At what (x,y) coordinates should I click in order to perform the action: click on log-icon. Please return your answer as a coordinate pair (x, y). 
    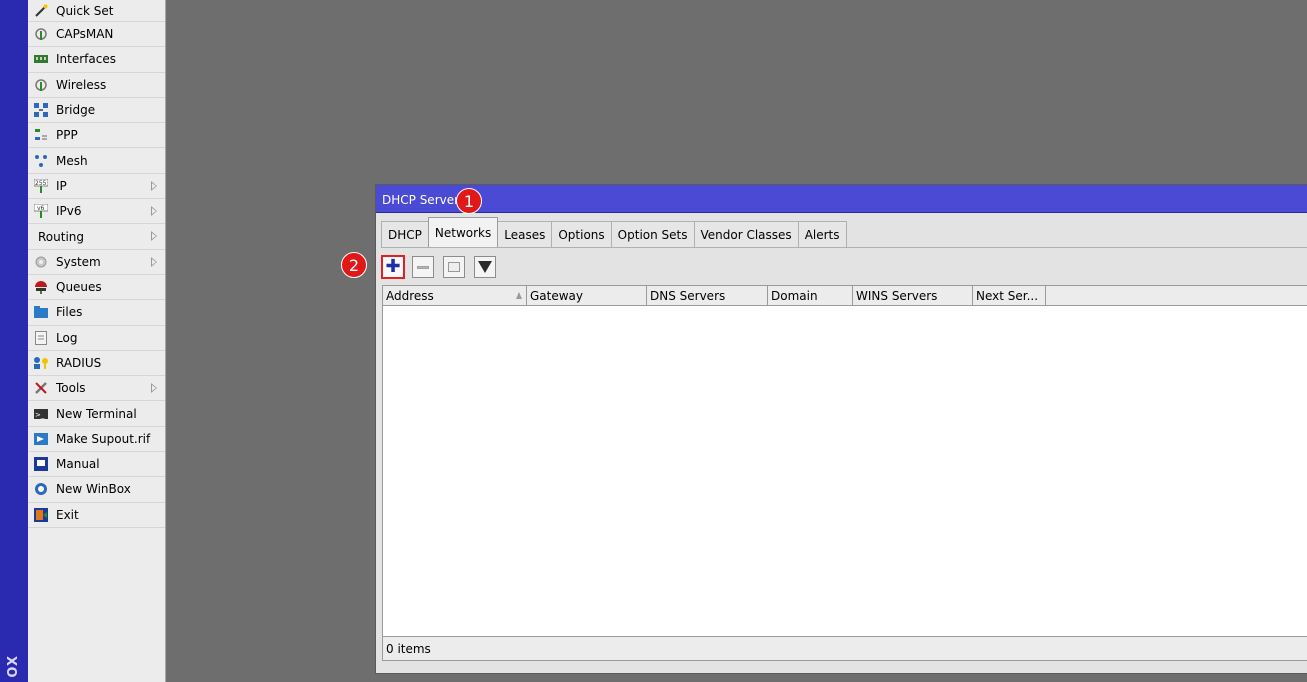
    Looking at the image, I should click on (41, 337).